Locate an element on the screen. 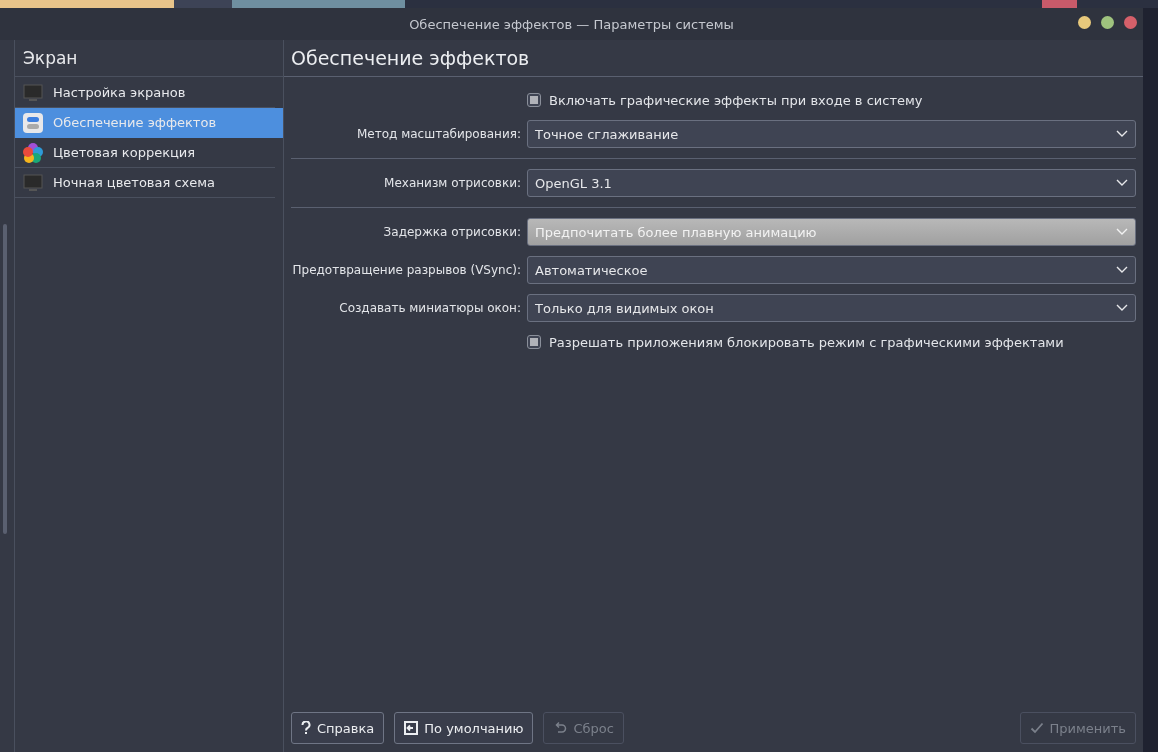 The height and width of the screenshot is (752, 1158). sidebar-item-label: Цветовая коррекция is located at coordinates (124, 152).